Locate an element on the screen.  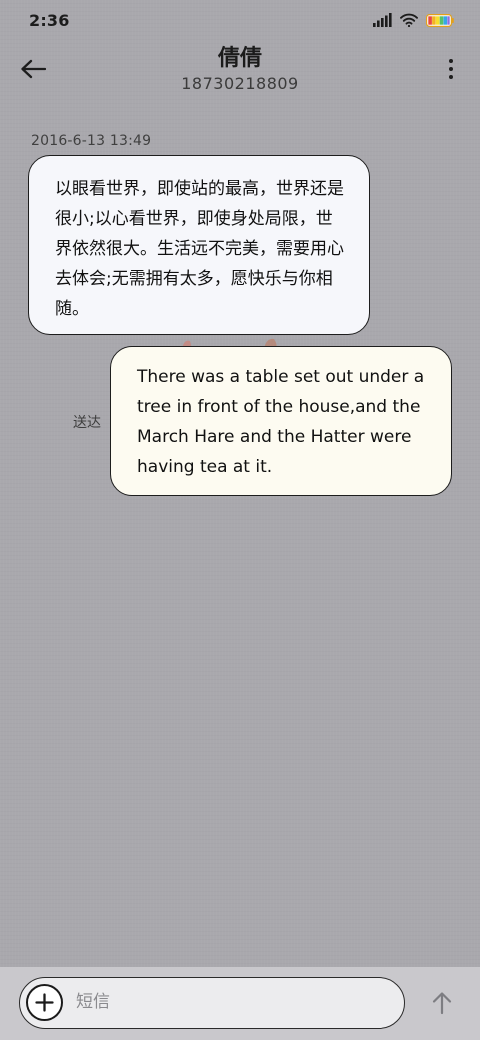
conversation-header: 倩倩 18730218809 is located at coordinates (240, 70).